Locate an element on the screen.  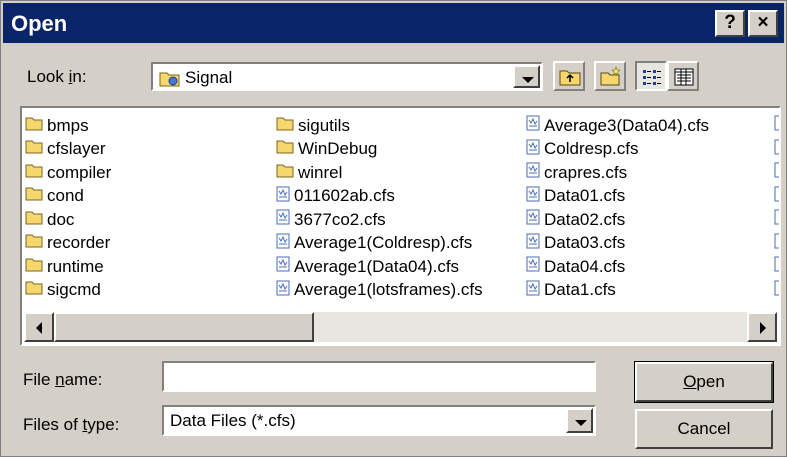
file-name-input is located at coordinates (379, 376).